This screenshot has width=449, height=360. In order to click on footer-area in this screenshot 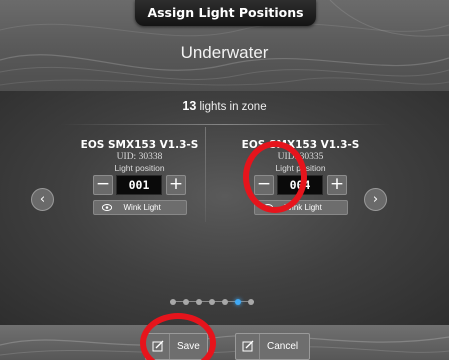, I will do `click(224, 342)`.